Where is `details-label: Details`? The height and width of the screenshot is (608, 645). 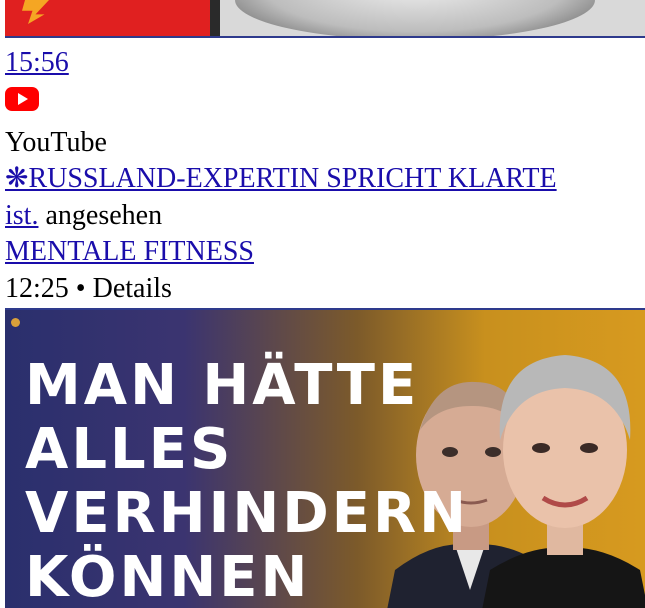
details-label: Details is located at coordinates (132, 288).